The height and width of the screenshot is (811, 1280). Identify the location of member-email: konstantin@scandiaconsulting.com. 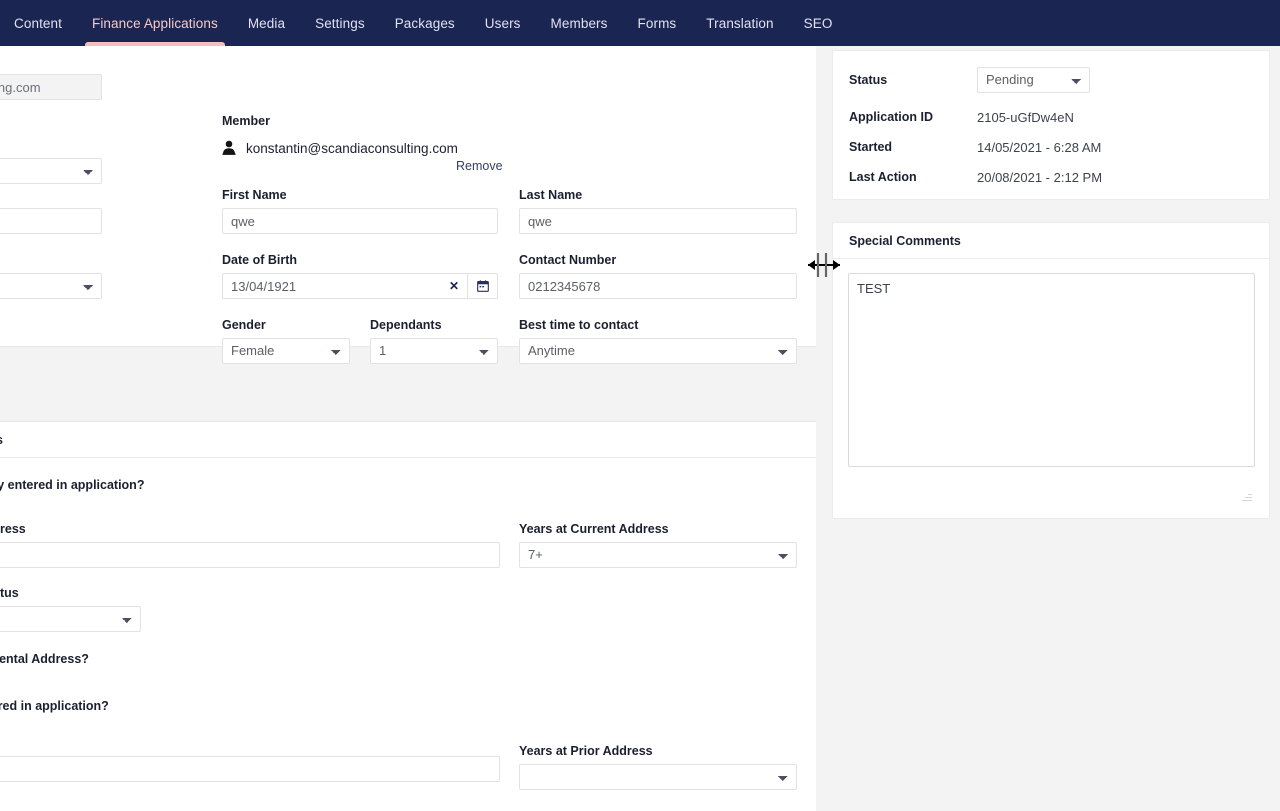
(352, 148).